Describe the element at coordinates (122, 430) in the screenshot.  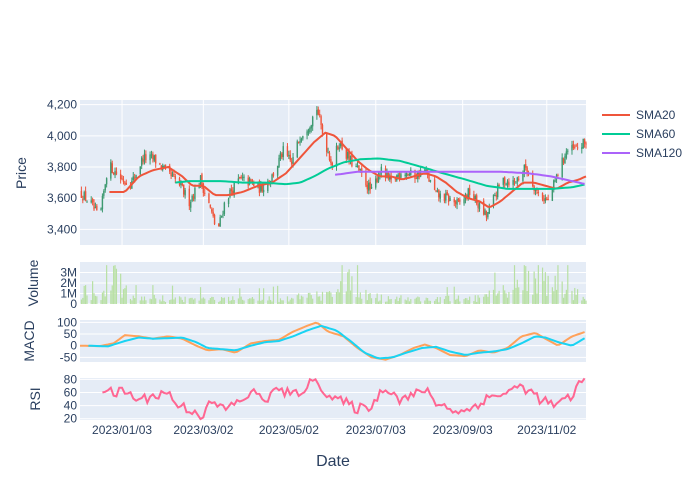
I see `x-tick-label: 2023/01/03` at that location.